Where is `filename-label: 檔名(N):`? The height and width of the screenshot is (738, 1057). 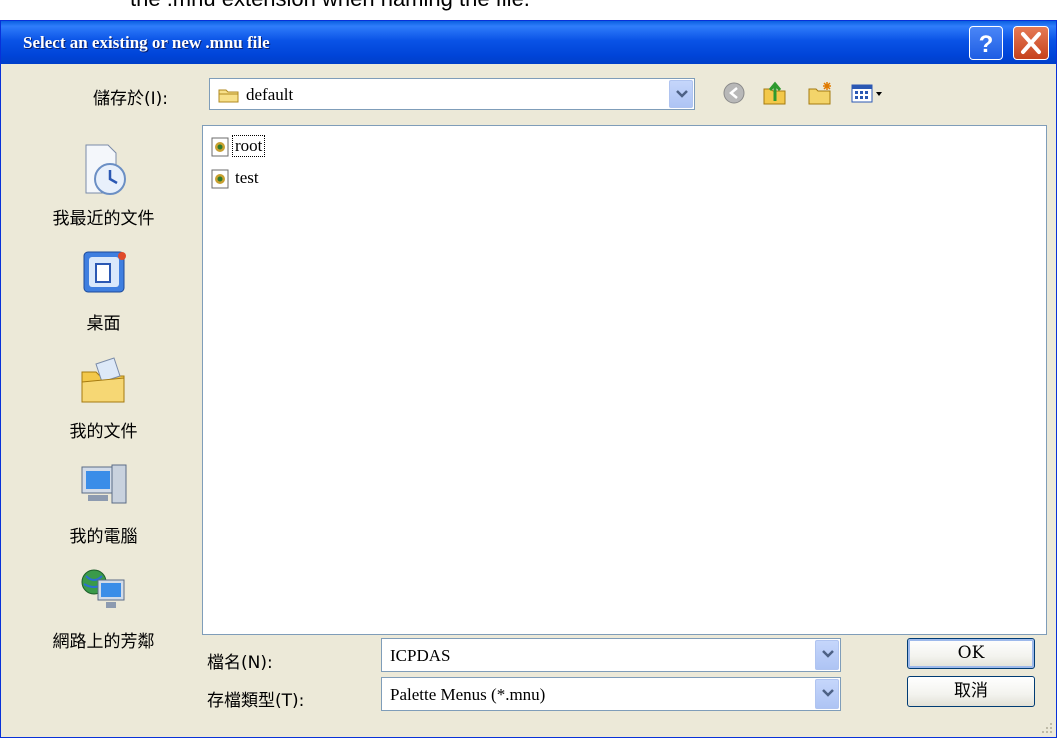
filename-label: 檔名(N): is located at coordinates (240, 663).